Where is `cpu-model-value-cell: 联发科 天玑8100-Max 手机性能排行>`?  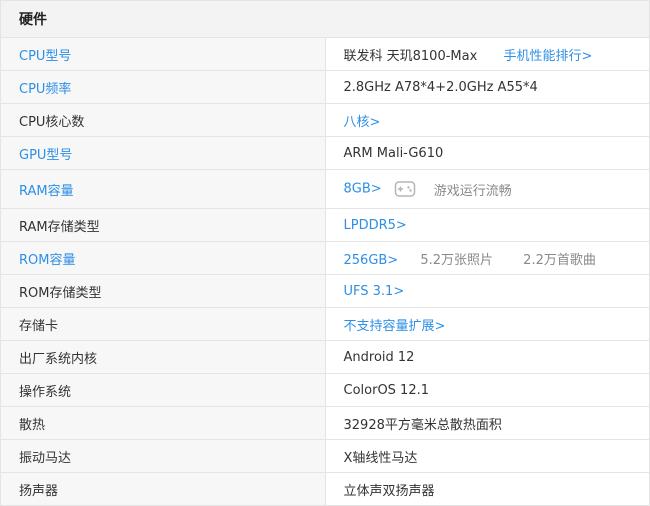 cpu-model-value-cell: 联发科 天玑8100-Max 手机性能排行> is located at coordinates (487, 54).